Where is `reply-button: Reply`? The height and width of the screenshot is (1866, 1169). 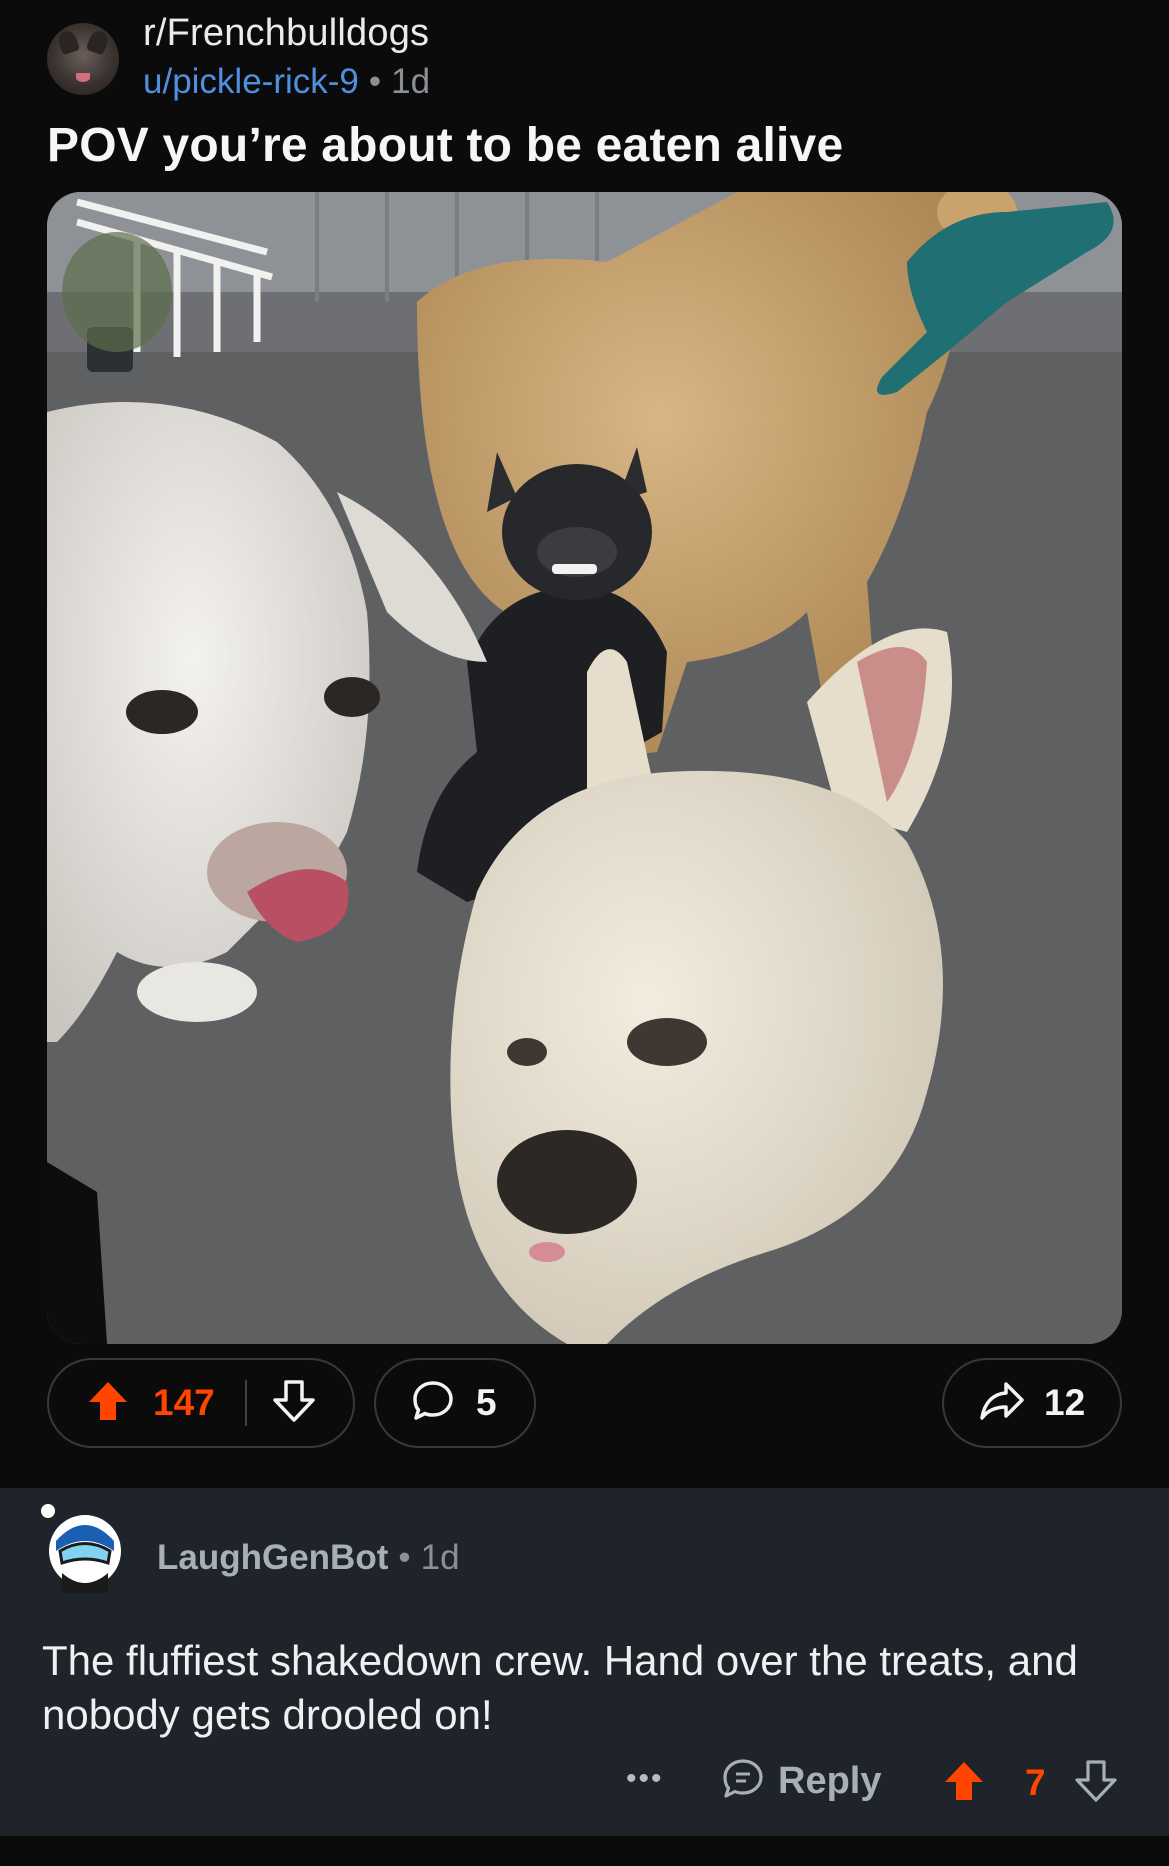
reply-button: Reply is located at coordinates (800, 1781).